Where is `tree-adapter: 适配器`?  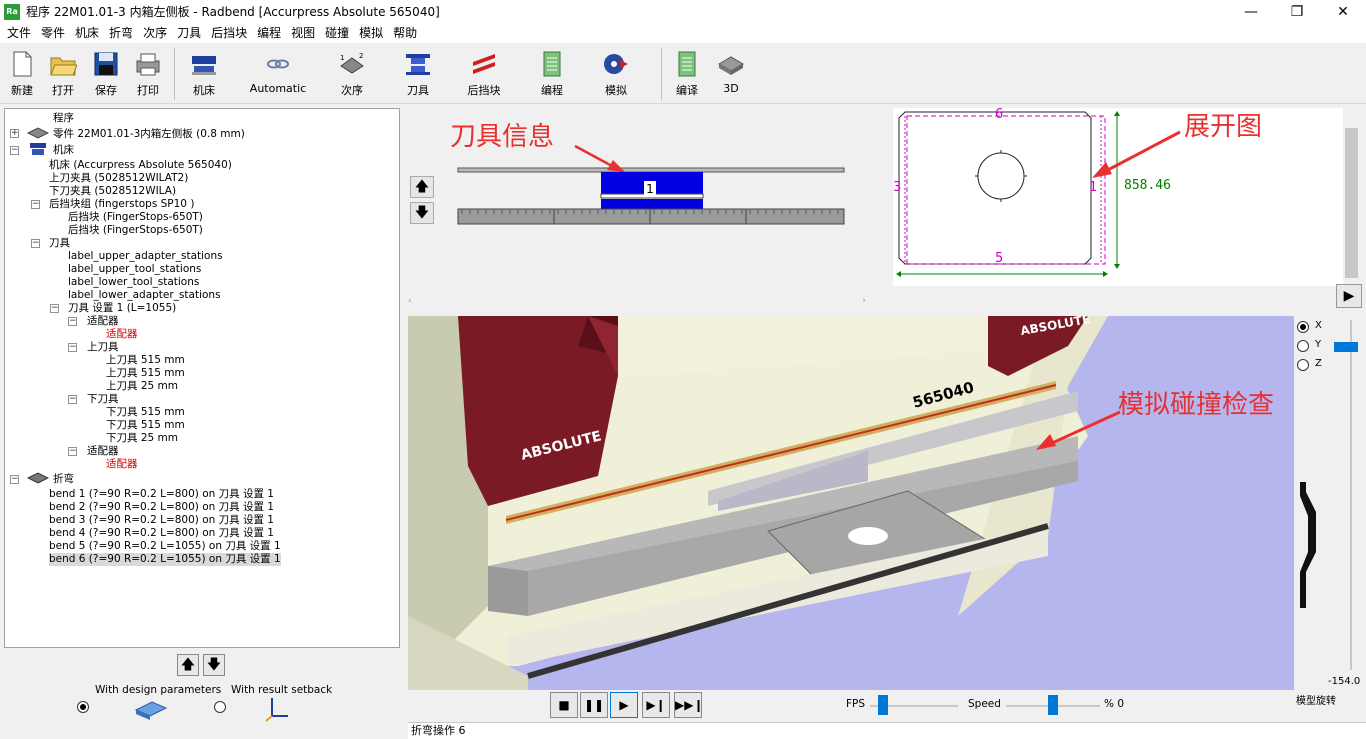
tree-adapter: 适配器 is located at coordinates (103, 321).